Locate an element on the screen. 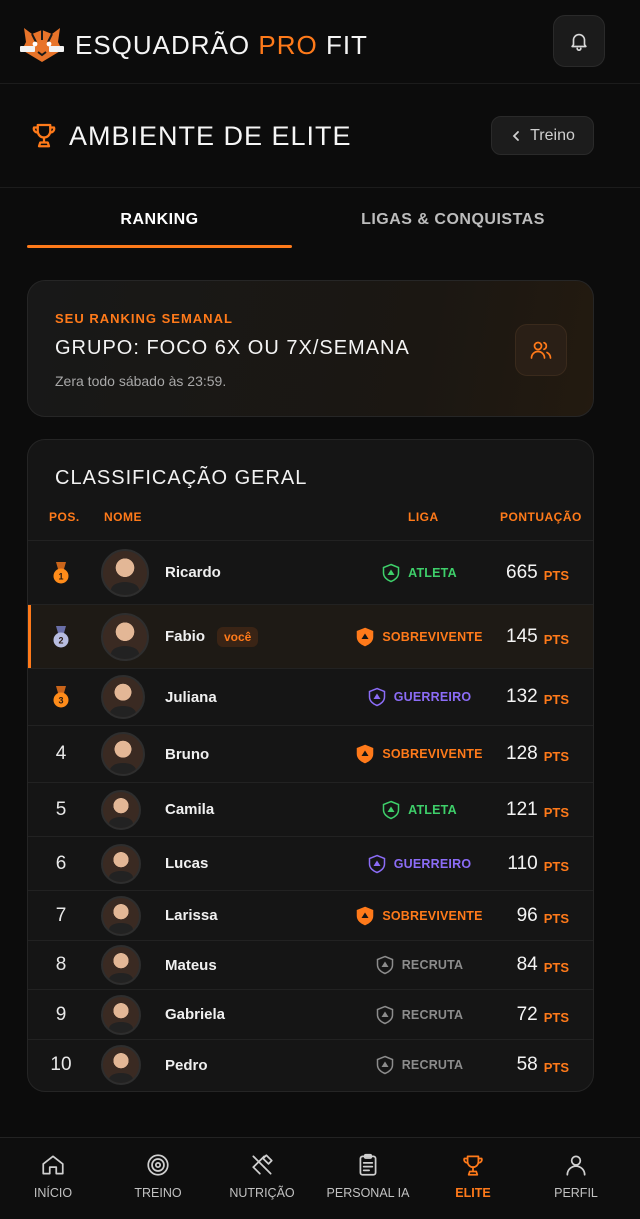 This screenshot has width=640, height=1219. table-row: 6 Lucas GUERREIRO 110 PTS is located at coordinates (310, 863).